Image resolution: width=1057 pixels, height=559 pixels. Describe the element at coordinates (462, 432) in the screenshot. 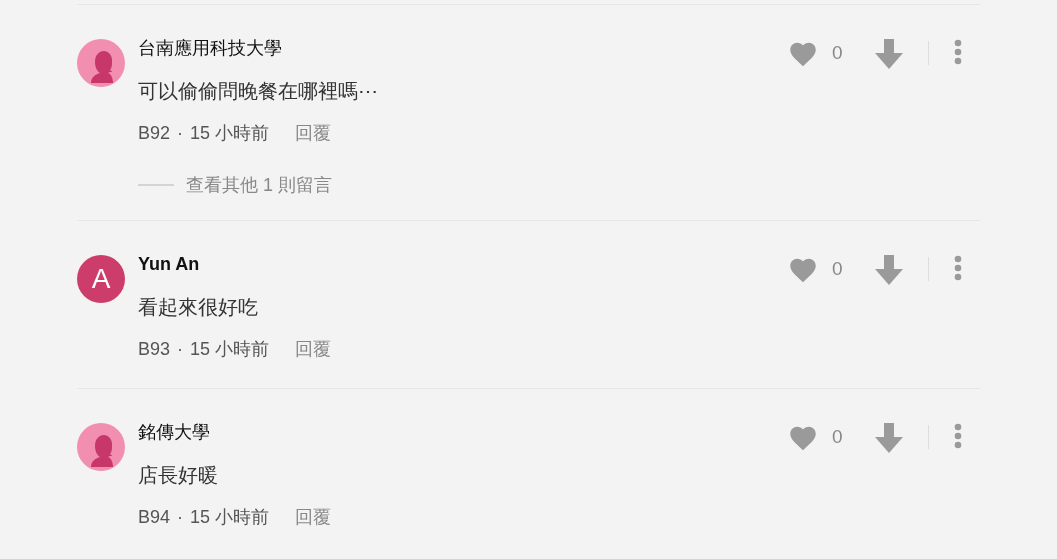

I see `author-name: 銘傳大學` at that location.